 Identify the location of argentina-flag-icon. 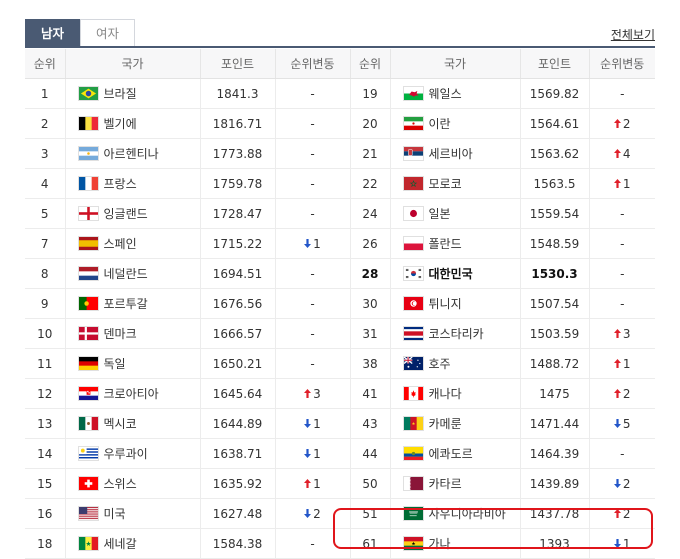
(88, 153).